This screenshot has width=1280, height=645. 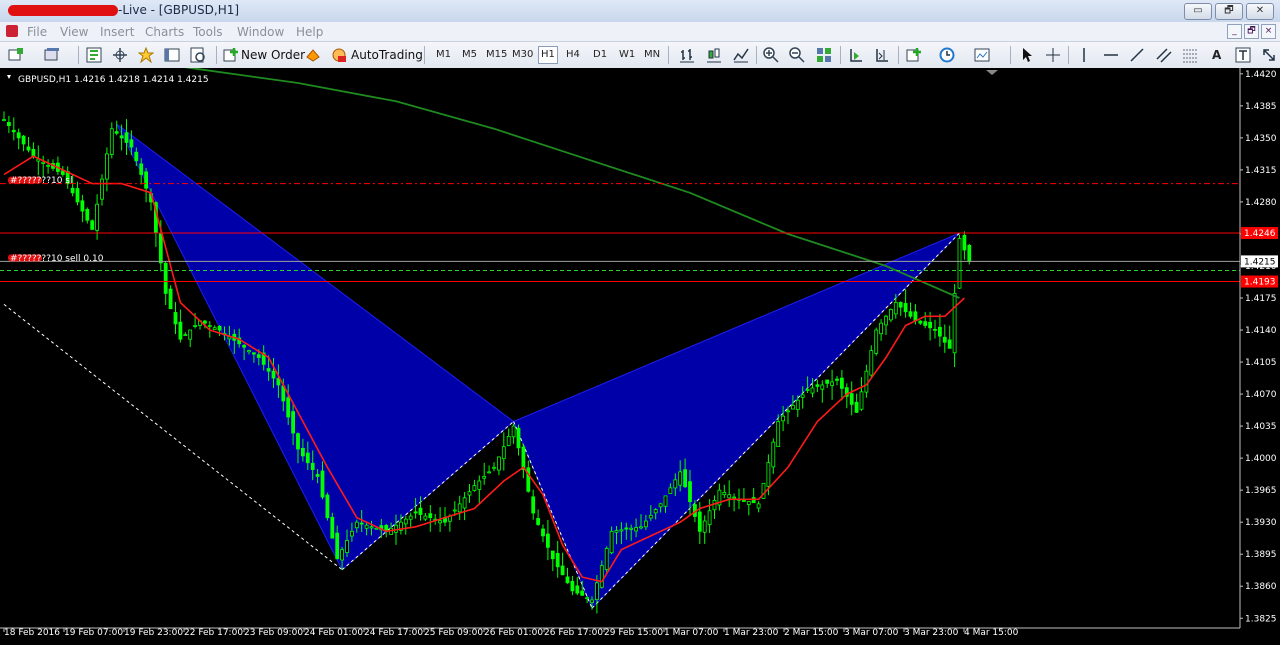 What do you see at coordinates (1269, 55) in the screenshot?
I see `arrows-icon` at bounding box center [1269, 55].